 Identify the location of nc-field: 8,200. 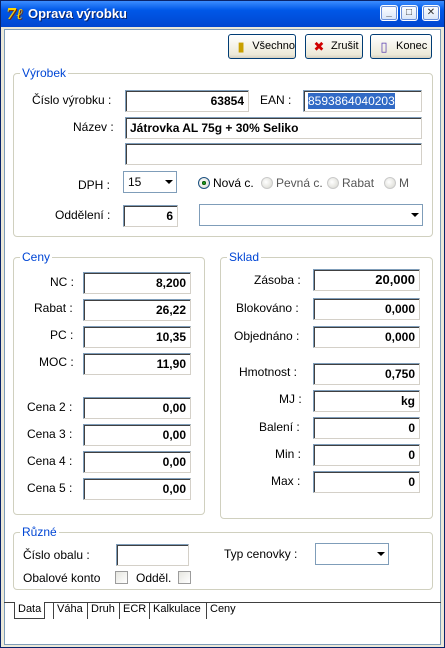
(137, 283).